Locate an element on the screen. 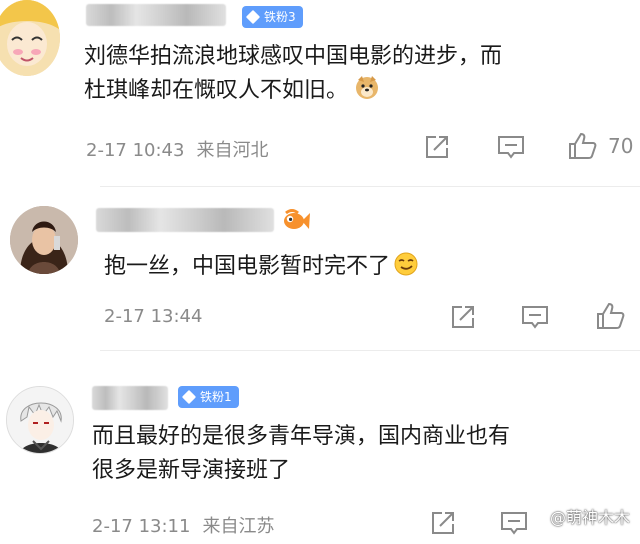  comment-text-line: 抱一丝，中国电影暂时完不了 is located at coordinates (247, 266).